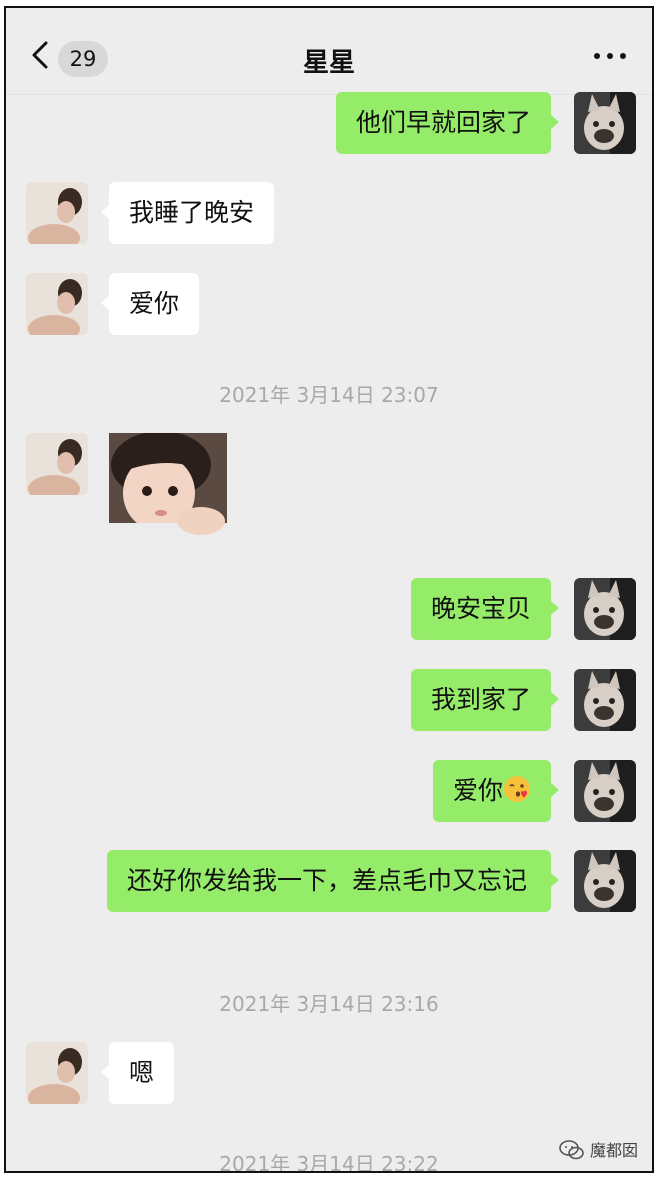  Describe the element at coordinates (329, 701) in the screenshot. I see `message-row-outgoing: 我到家了` at that location.